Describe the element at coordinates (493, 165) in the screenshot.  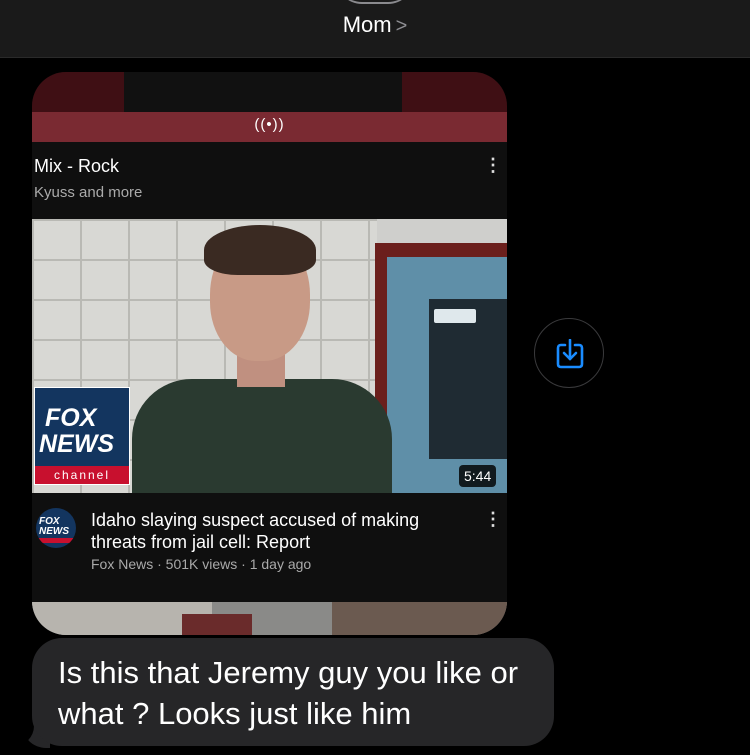
I see `more-options-icon: ⋮` at that location.